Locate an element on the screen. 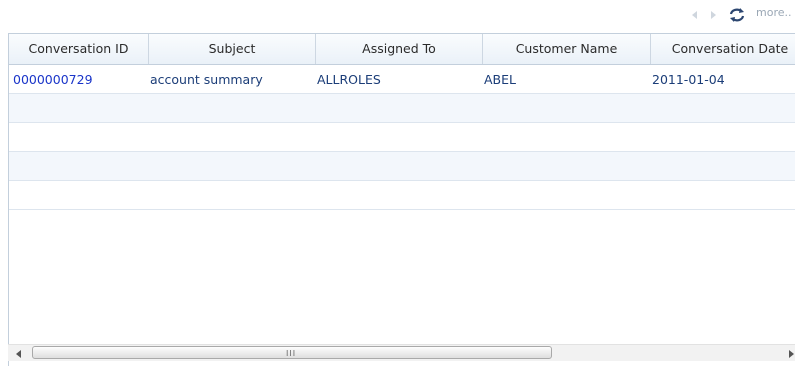 The width and height of the screenshot is (795, 366). chevron-left-icon is located at coordinates (695, 15).